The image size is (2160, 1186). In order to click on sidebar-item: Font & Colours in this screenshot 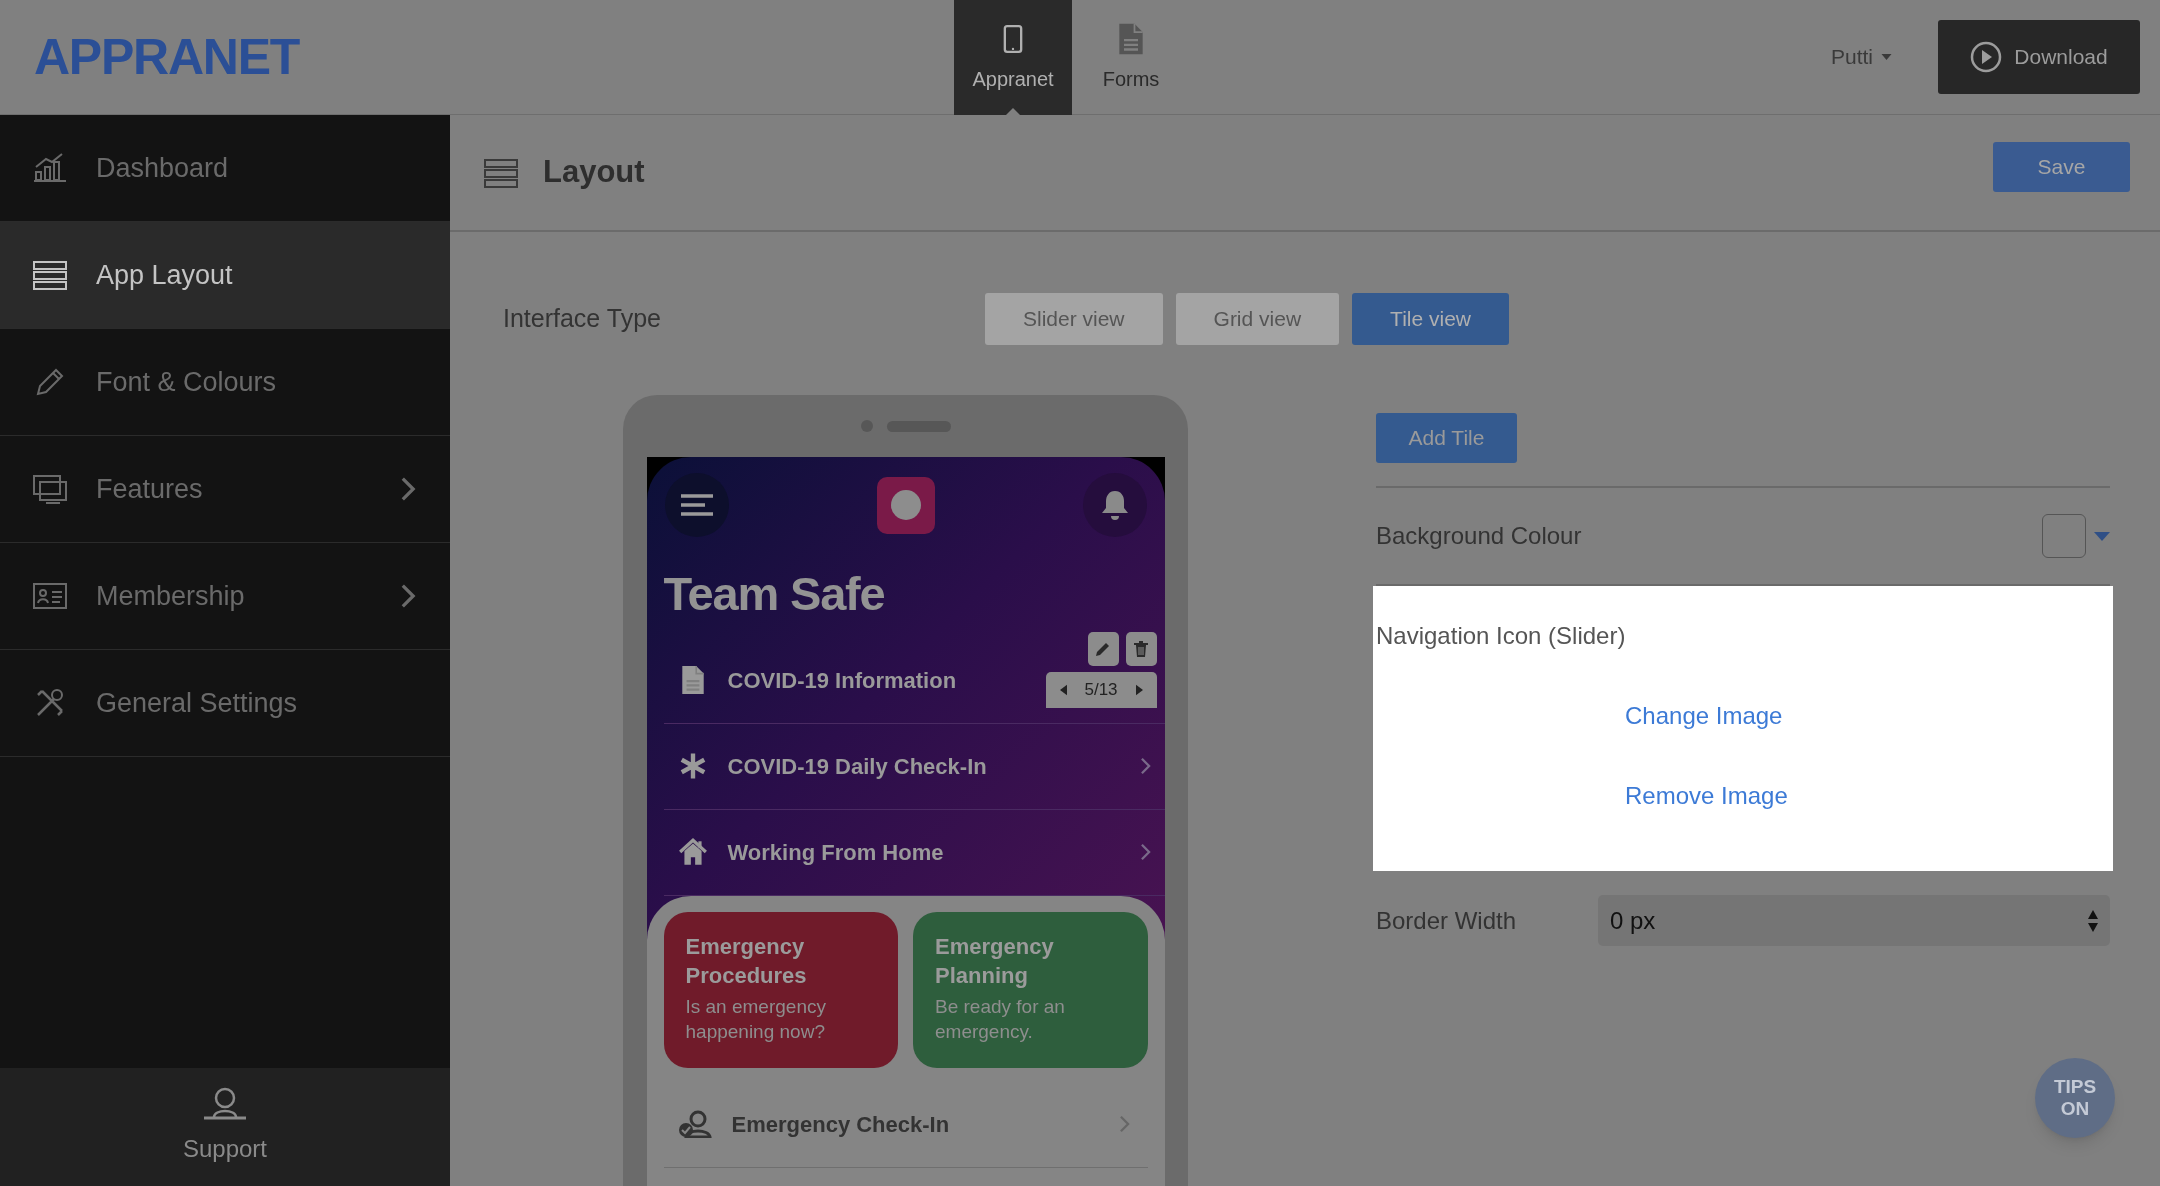, I will do `click(225, 382)`.